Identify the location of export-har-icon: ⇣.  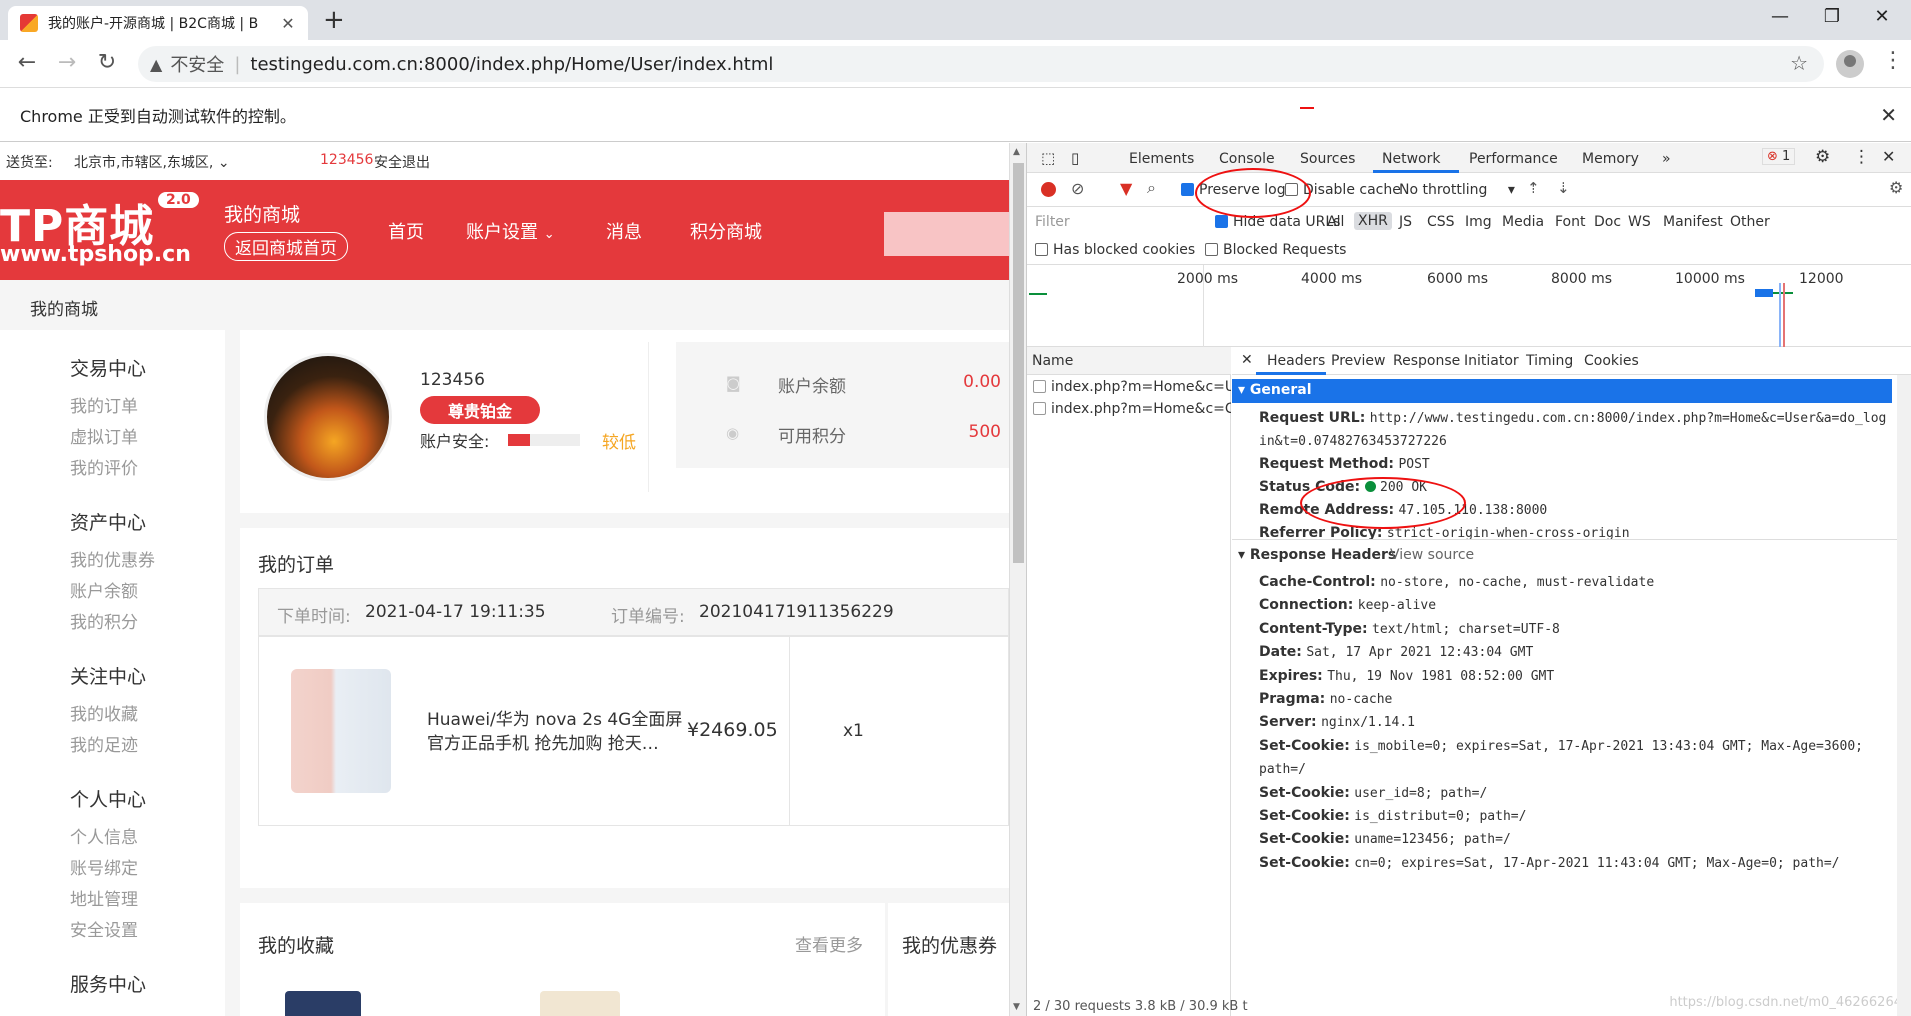
(1563, 188).